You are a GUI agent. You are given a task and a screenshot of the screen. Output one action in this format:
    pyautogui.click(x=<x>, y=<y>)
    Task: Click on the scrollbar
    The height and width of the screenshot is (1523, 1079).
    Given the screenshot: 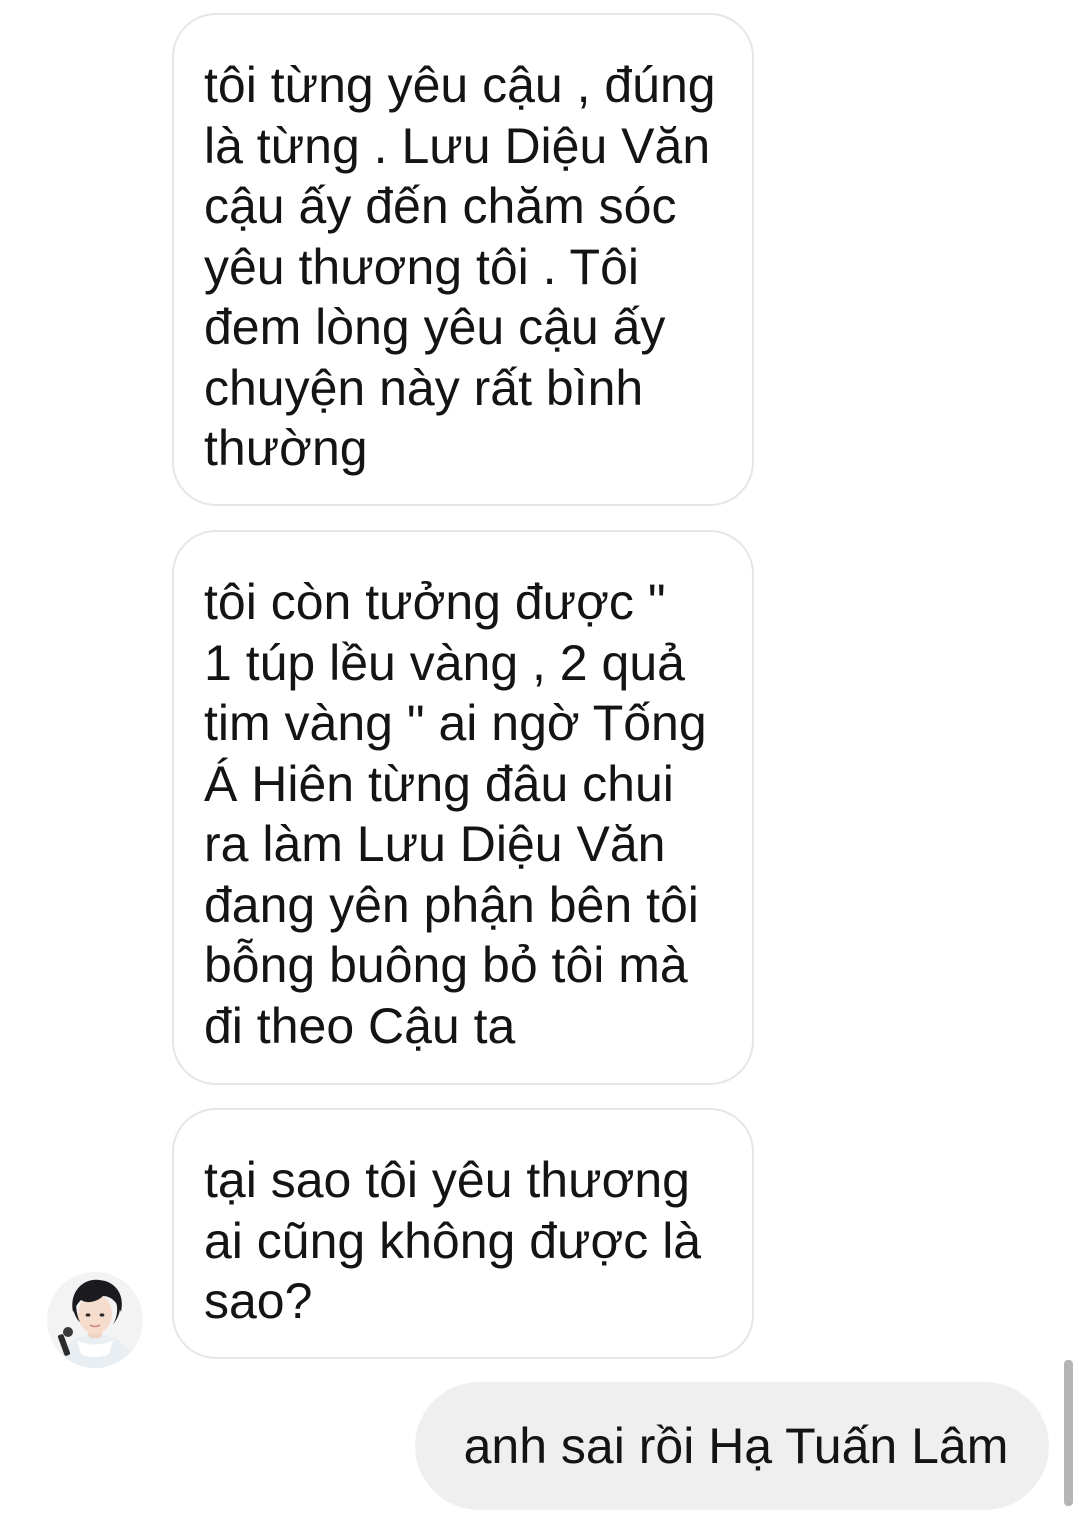 What is the action you would take?
    pyautogui.click(x=1068, y=1433)
    